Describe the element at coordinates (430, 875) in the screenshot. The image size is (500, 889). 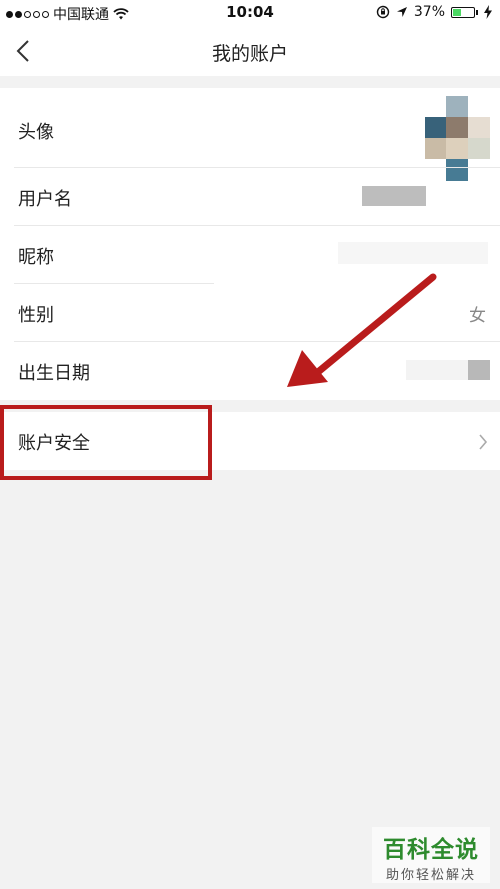
I see `watermark-subtitle: 助你轻松解决` at that location.